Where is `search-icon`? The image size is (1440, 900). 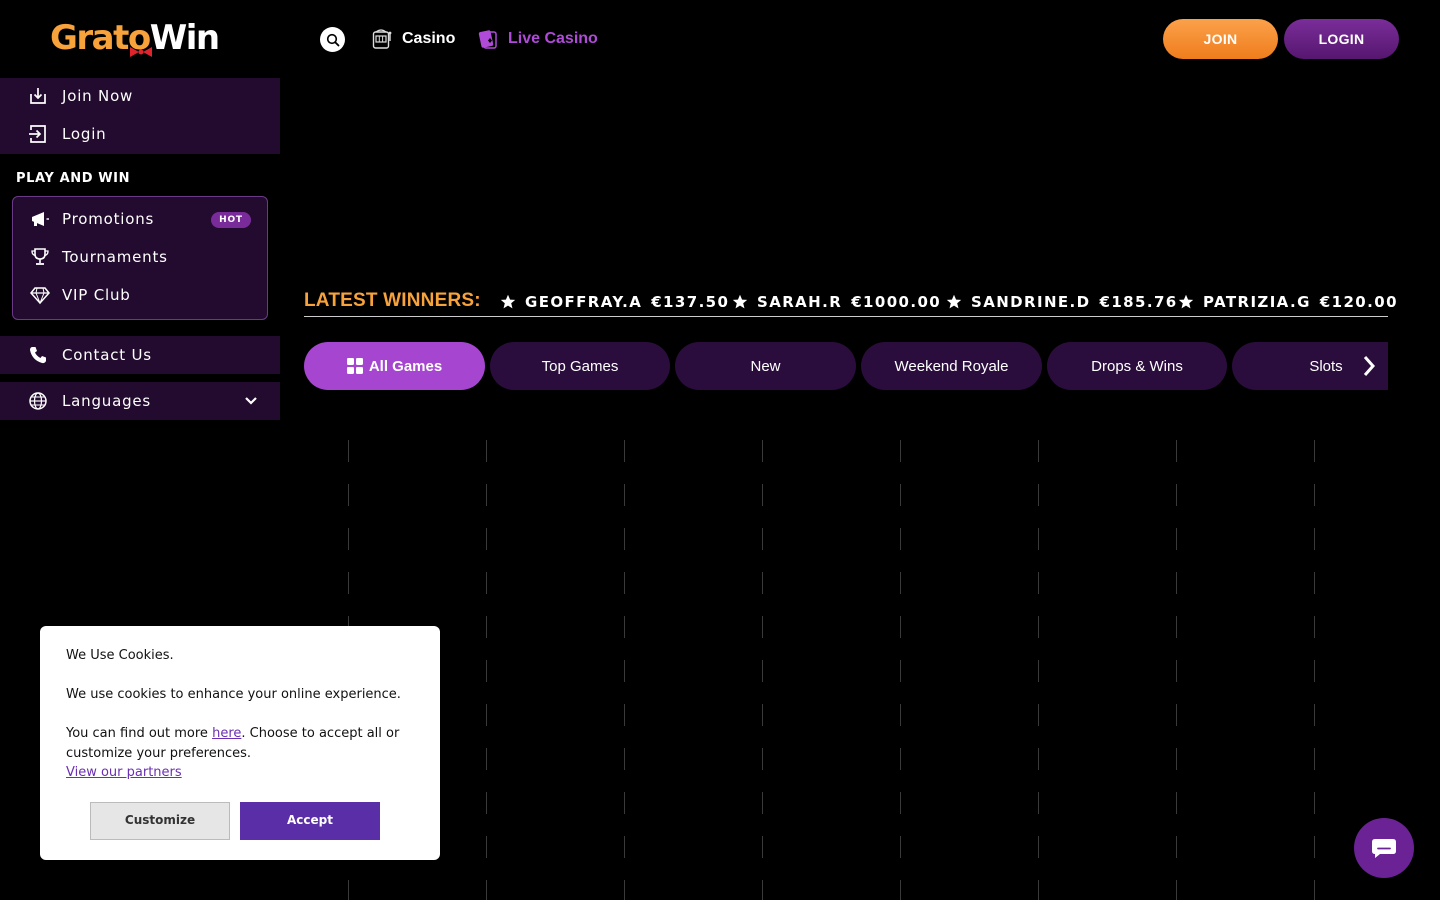
search-icon is located at coordinates (332, 39).